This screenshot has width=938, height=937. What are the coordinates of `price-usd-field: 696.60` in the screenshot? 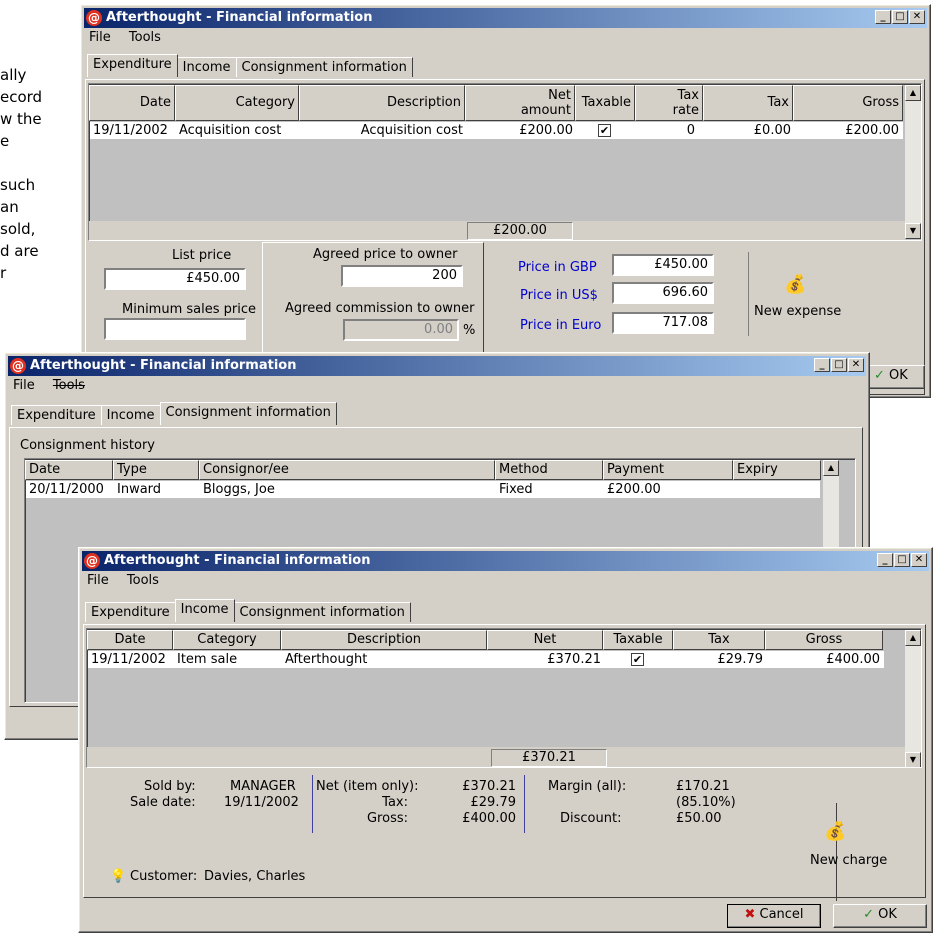 It's located at (663, 293).